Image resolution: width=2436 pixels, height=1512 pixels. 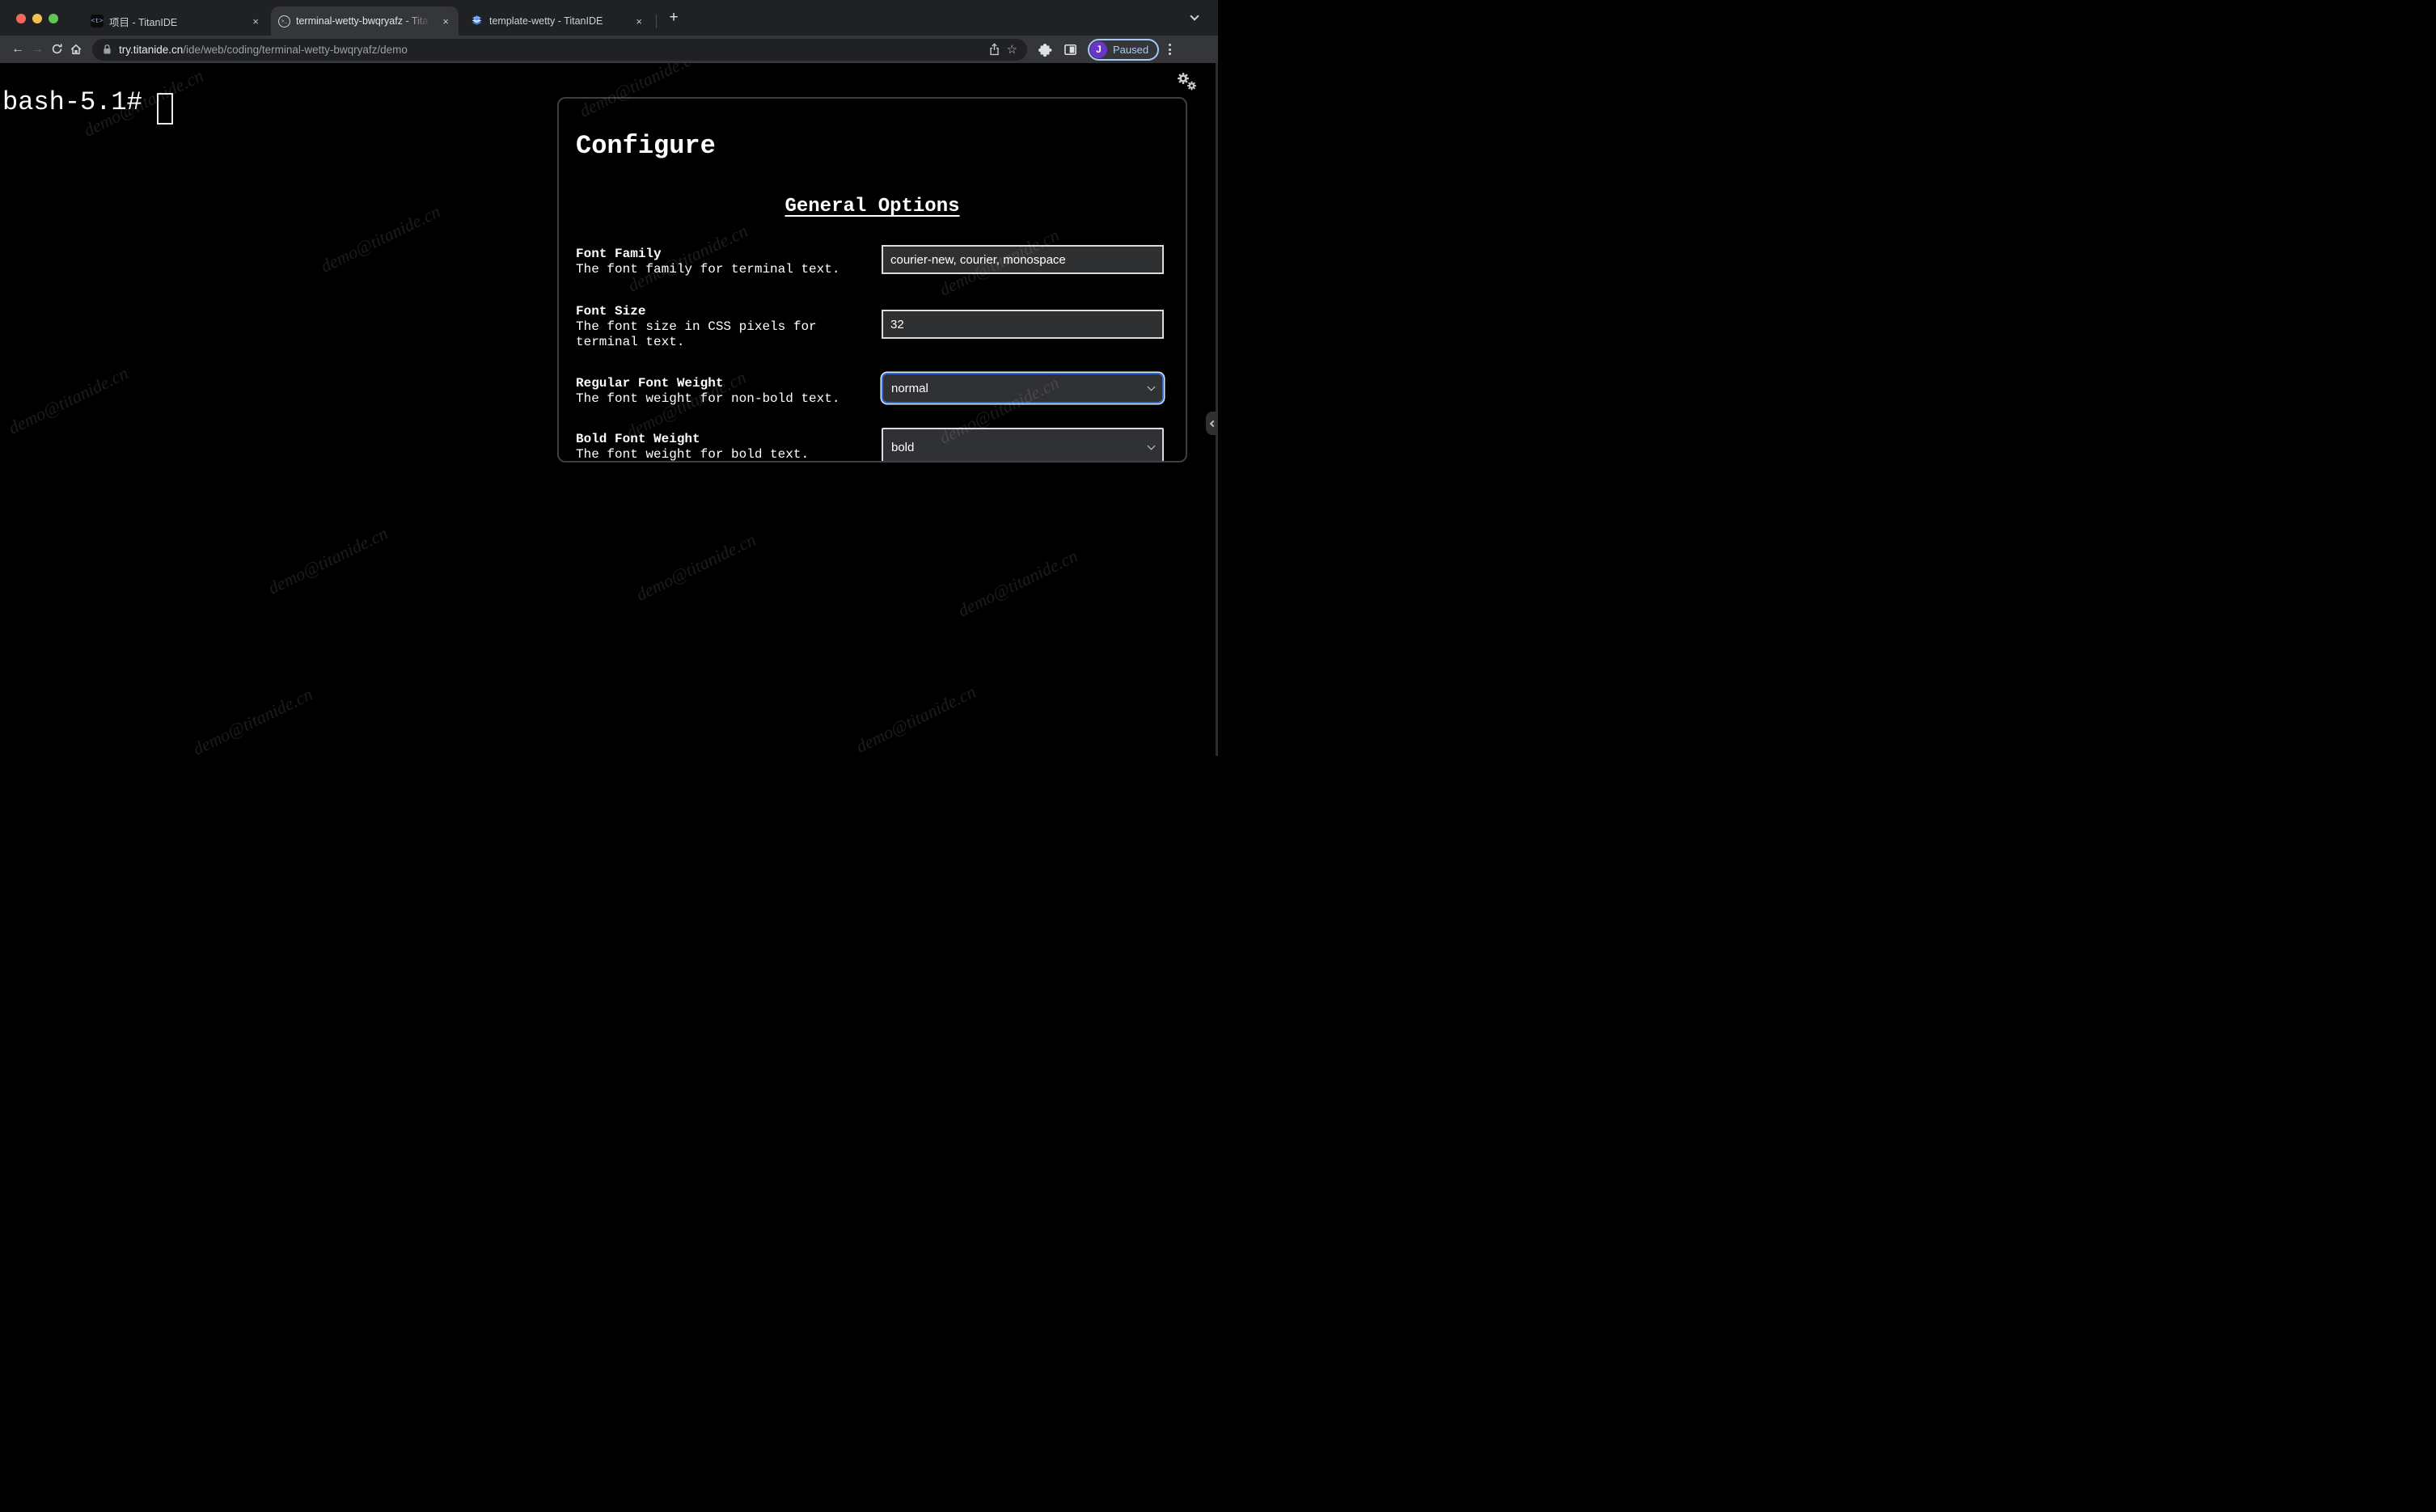 I want to click on setting-label: Font Family, so click(x=619, y=254).